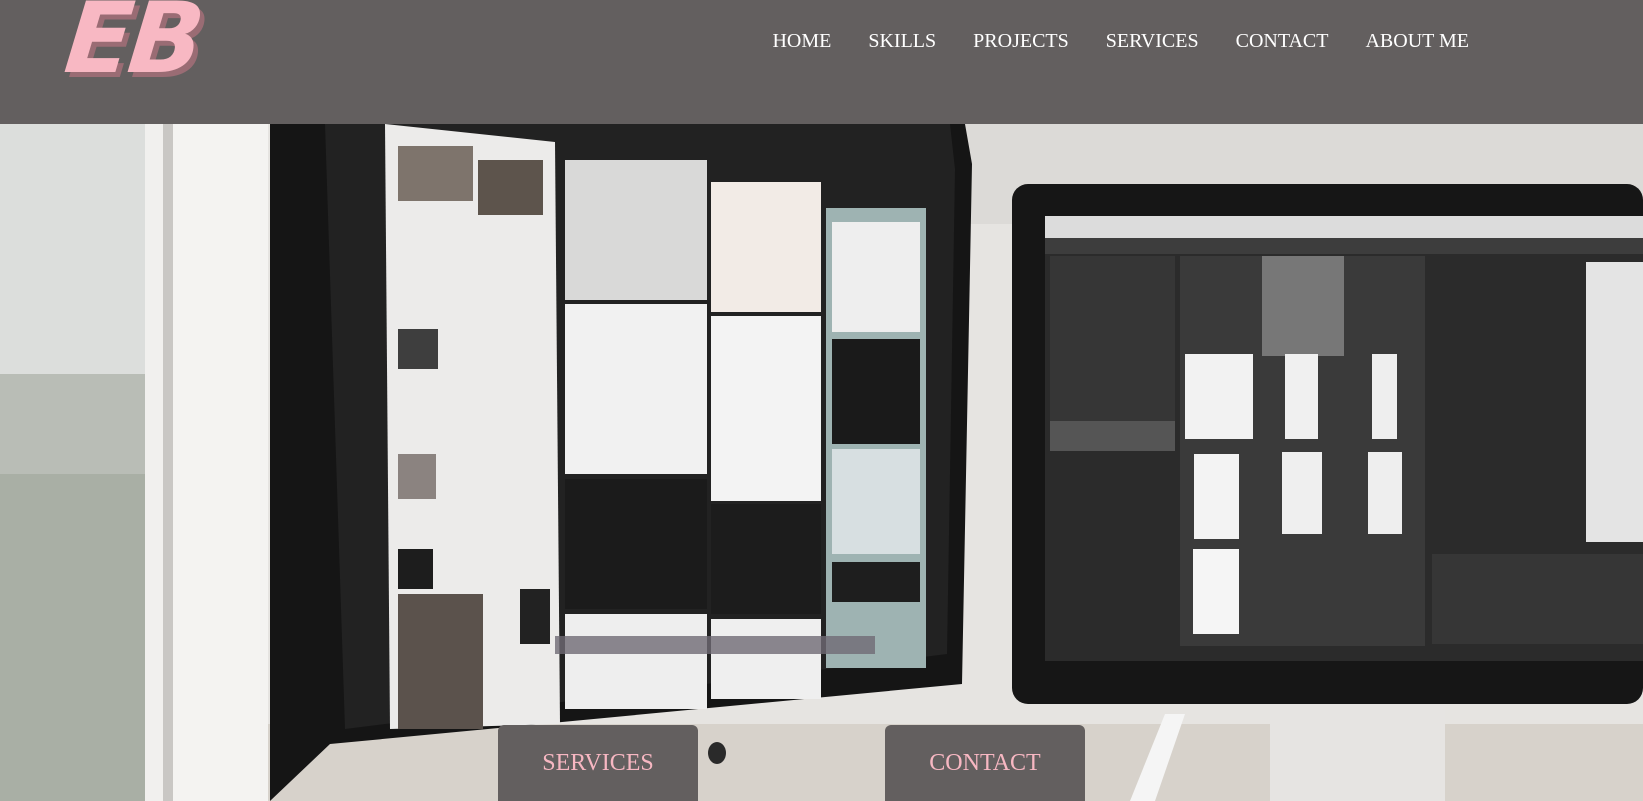 The width and height of the screenshot is (1643, 801). I want to click on nav-about-me: ABOUT ME, so click(1417, 41).